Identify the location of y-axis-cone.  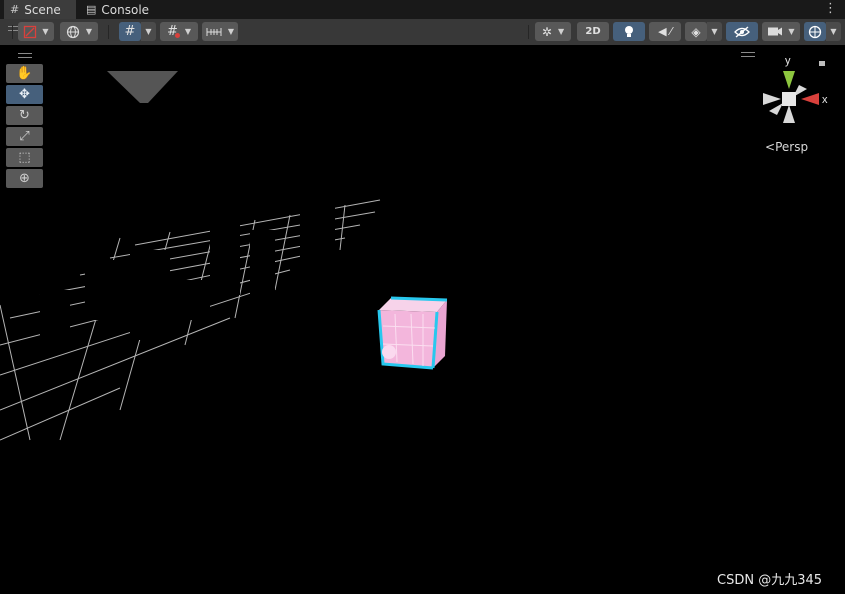
(789, 80).